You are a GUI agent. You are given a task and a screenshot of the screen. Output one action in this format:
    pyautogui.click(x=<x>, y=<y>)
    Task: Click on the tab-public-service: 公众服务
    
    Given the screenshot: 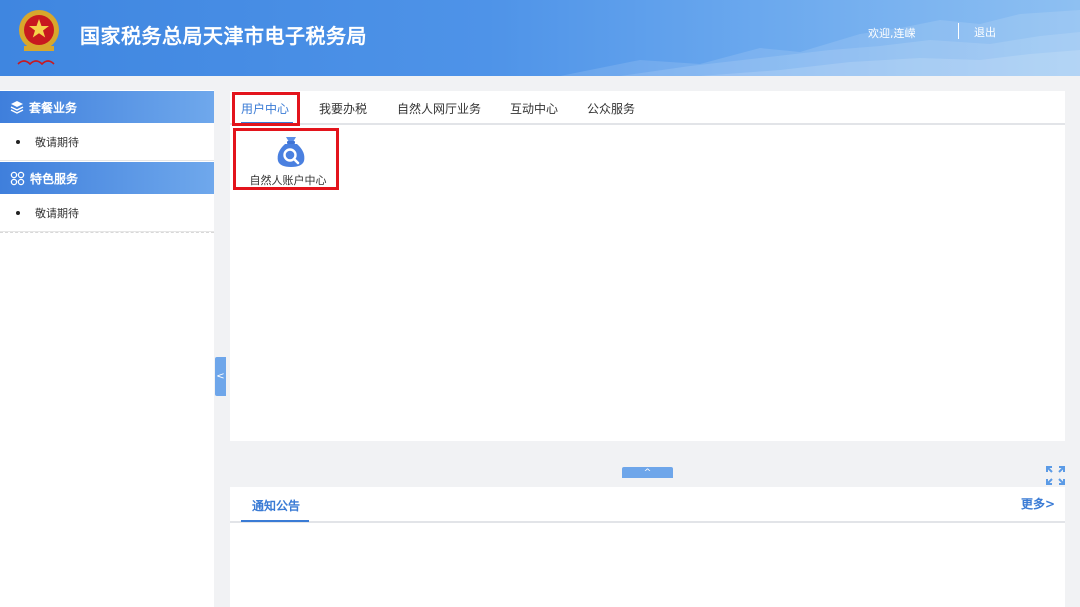 What is the action you would take?
    pyautogui.click(x=611, y=108)
    